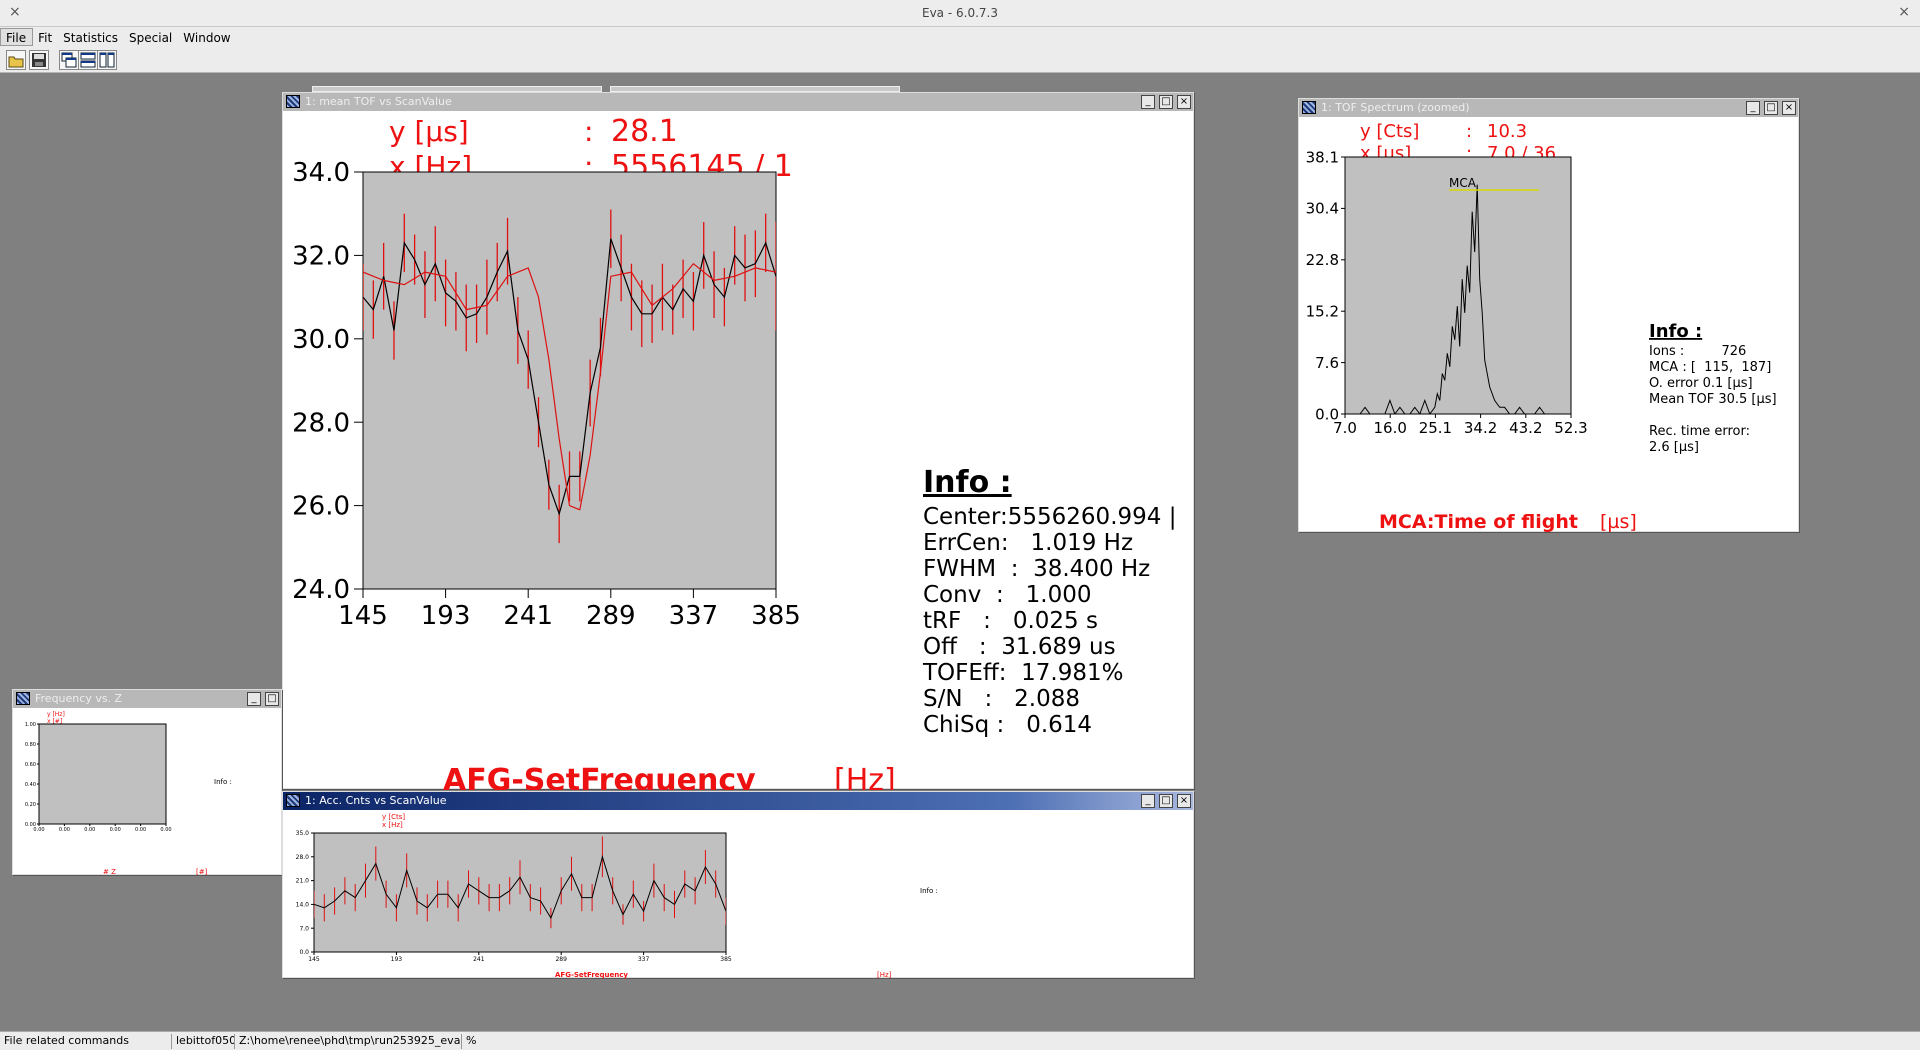  I want to click on window-titlebar: 1: mean TOF vs ScanValue, so click(738, 102).